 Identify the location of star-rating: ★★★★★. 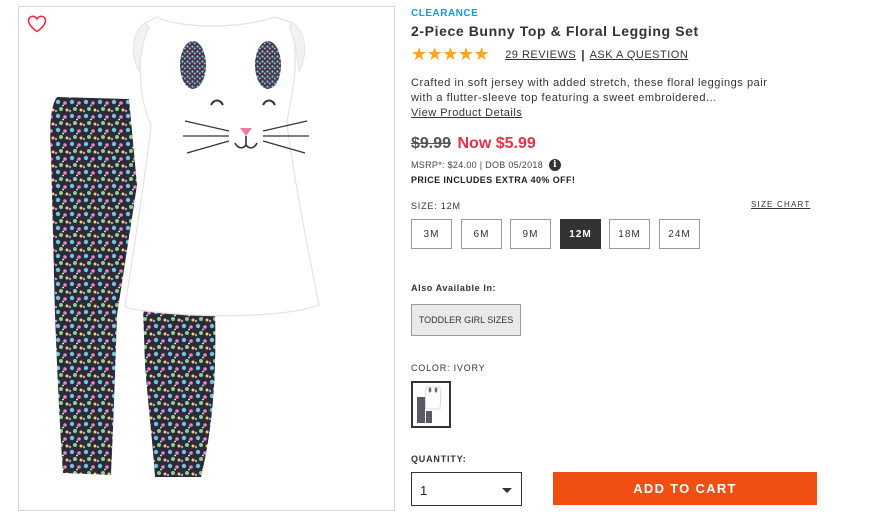
(450, 54).